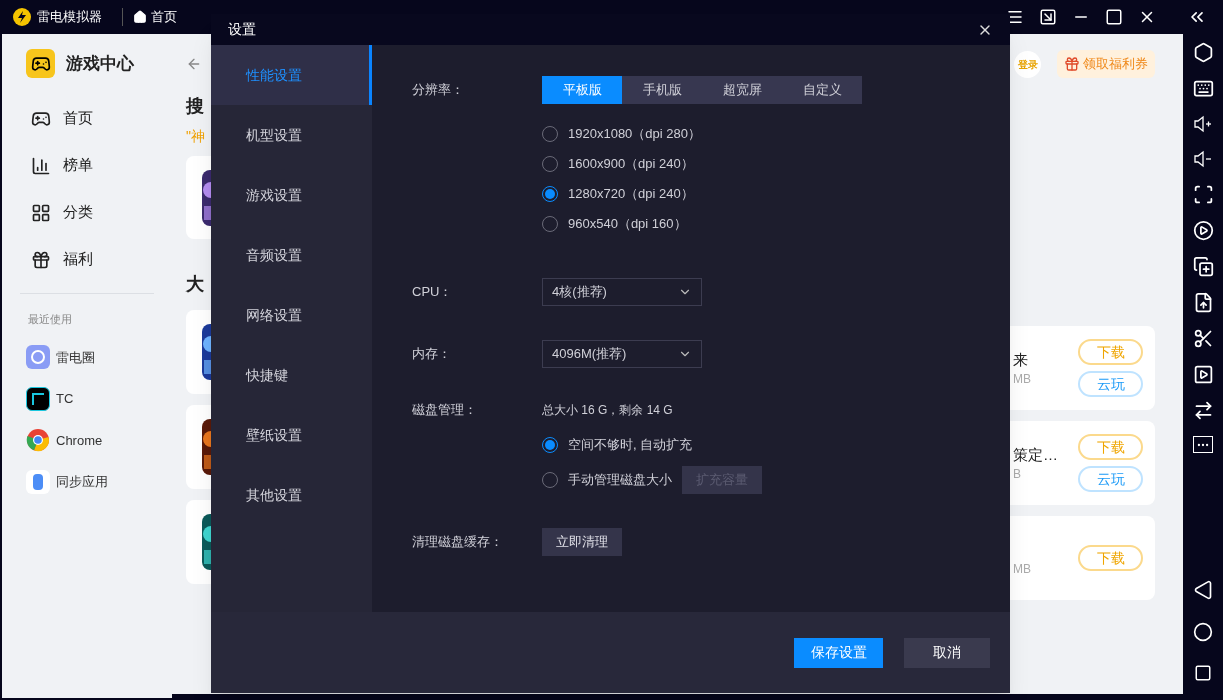 This screenshot has width=1223, height=700. What do you see at coordinates (100, 63) in the screenshot?
I see `sidebar-title: 游戏中心` at bounding box center [100, 63].